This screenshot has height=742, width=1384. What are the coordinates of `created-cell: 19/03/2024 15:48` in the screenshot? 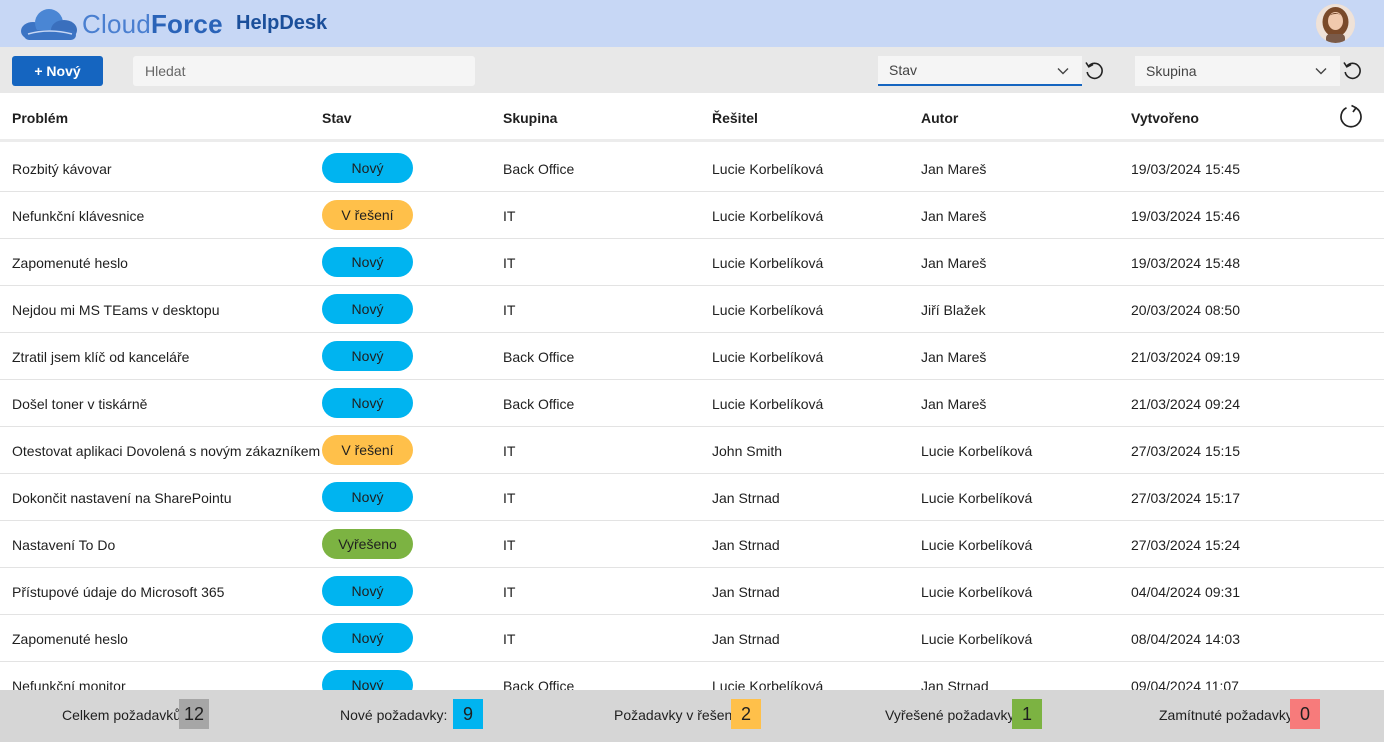 It's located at (1185, 263).